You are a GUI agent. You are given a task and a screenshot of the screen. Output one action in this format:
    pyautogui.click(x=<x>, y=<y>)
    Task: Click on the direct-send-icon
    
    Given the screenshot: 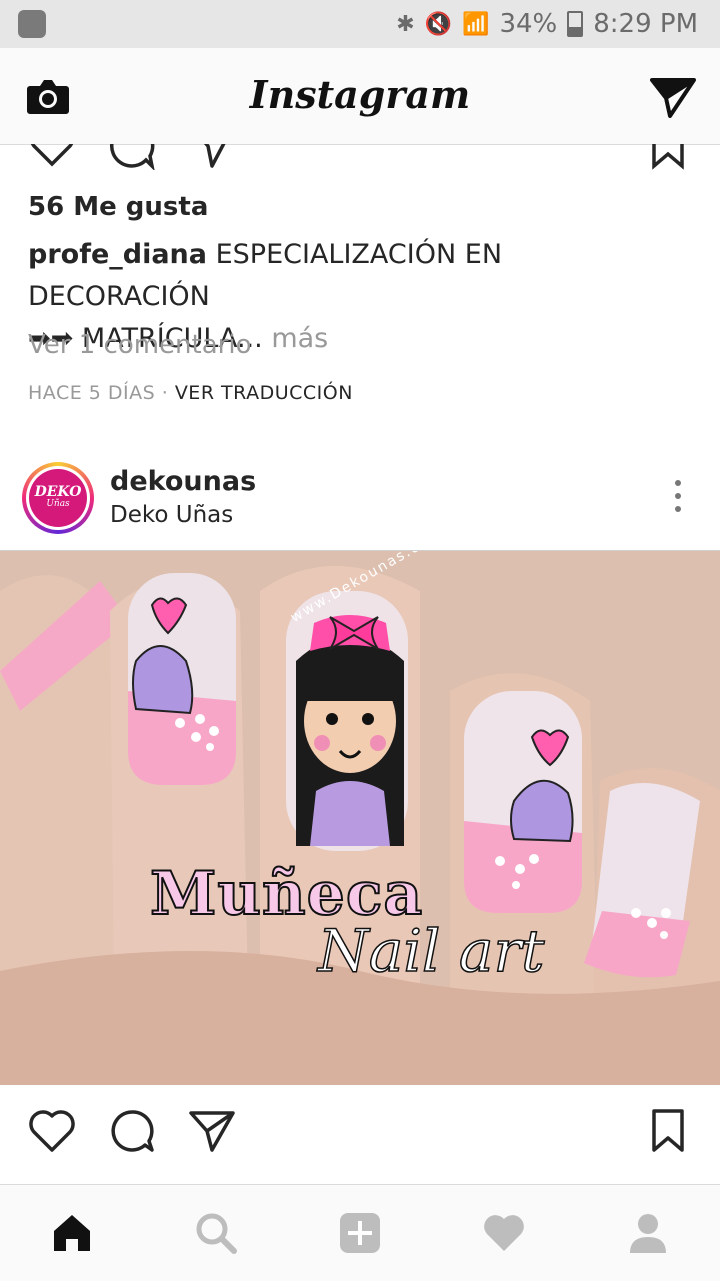 What is the action you would take?
    pyautogui.click(x=673, y=97)
    